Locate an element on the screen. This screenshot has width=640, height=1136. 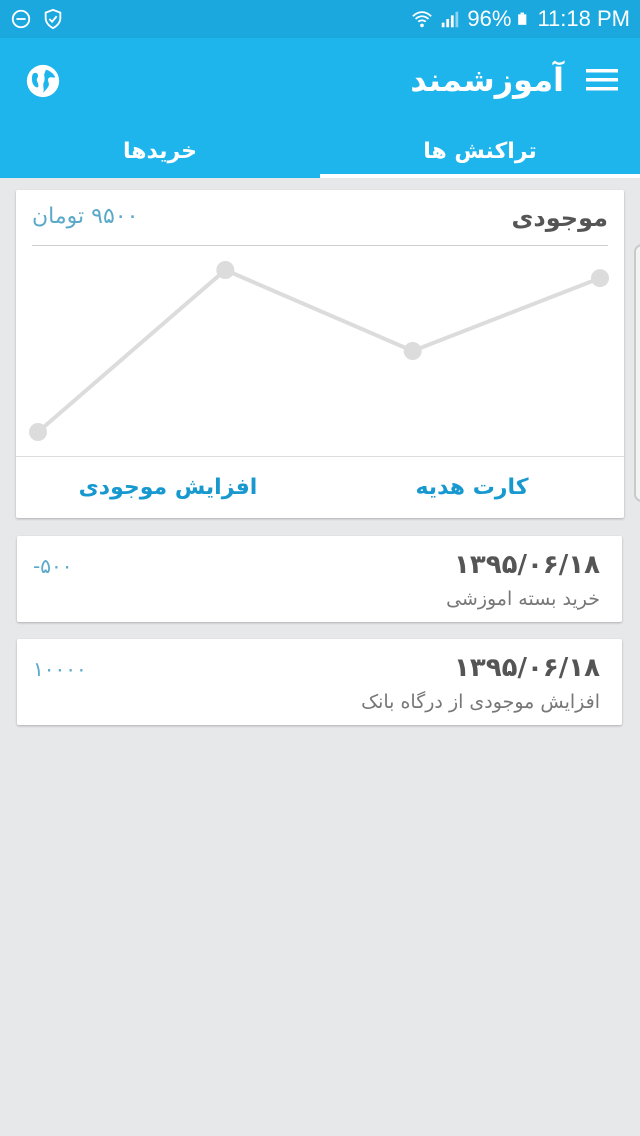
menu-icon is located at coordinates (602, 80).